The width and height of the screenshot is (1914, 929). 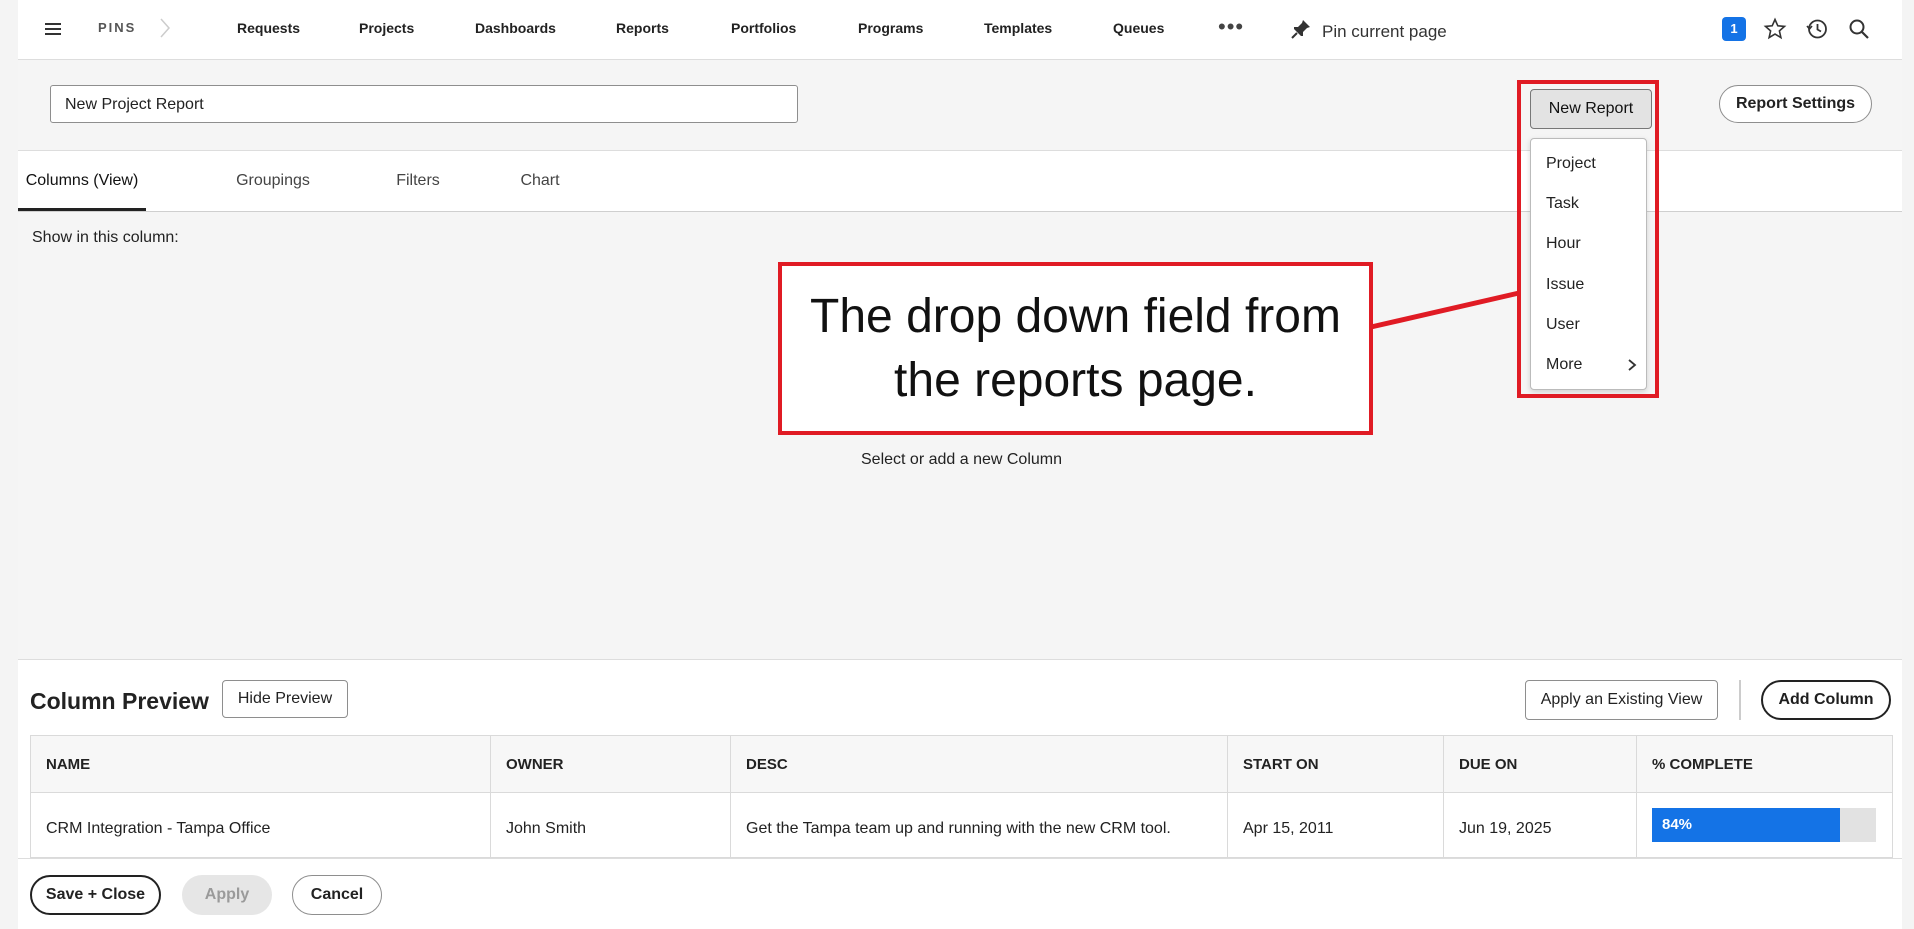 What do you see at coordinates (1746, 825) in the screenshot?
I see `progress-bar-fill: 84%` at bounding box center [1746, 825].